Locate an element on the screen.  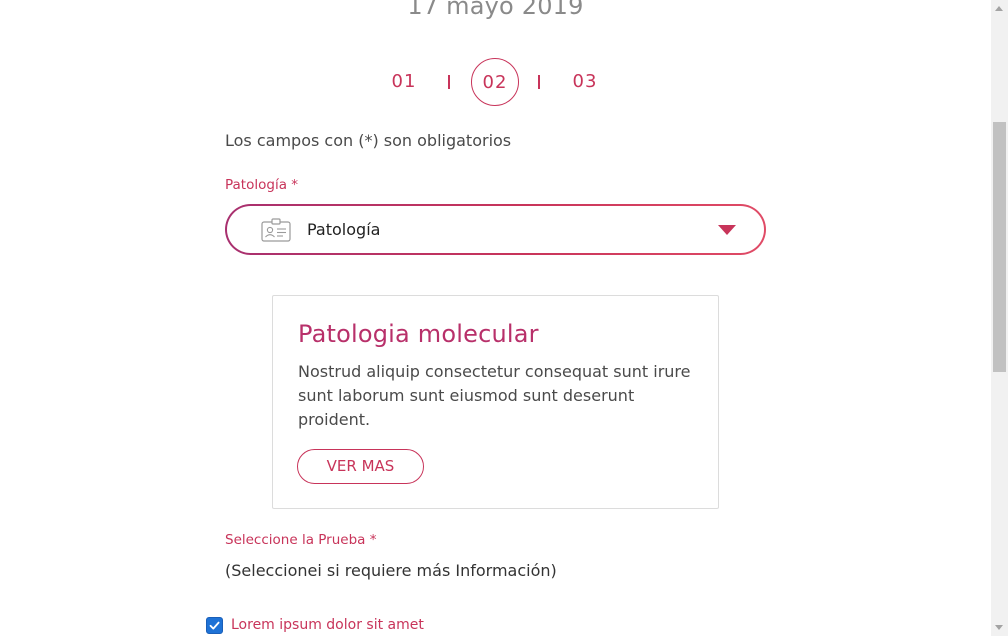
step-indicator: 01 02 03 is located at coordinates (495, 82).